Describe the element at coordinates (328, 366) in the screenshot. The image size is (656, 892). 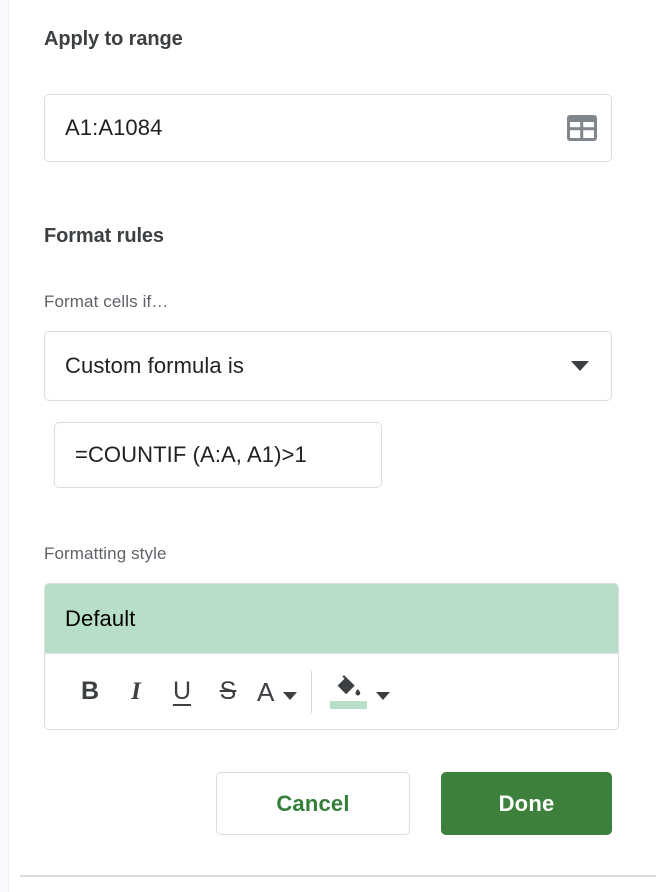
I see `condition-type-select: Custom formula is` at that location.